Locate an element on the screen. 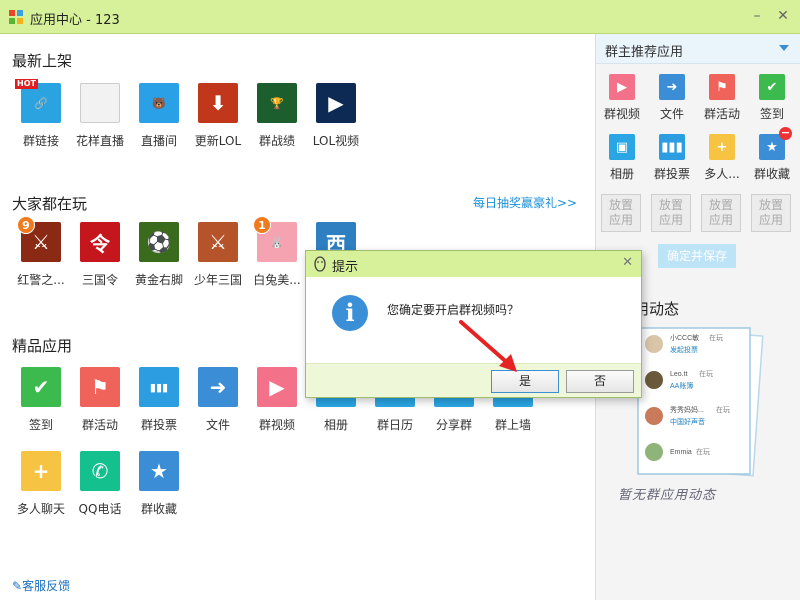 This screenshot has height=600, width=800. featured-app-12: ★群收藏 is located at coordinates (159, 484).